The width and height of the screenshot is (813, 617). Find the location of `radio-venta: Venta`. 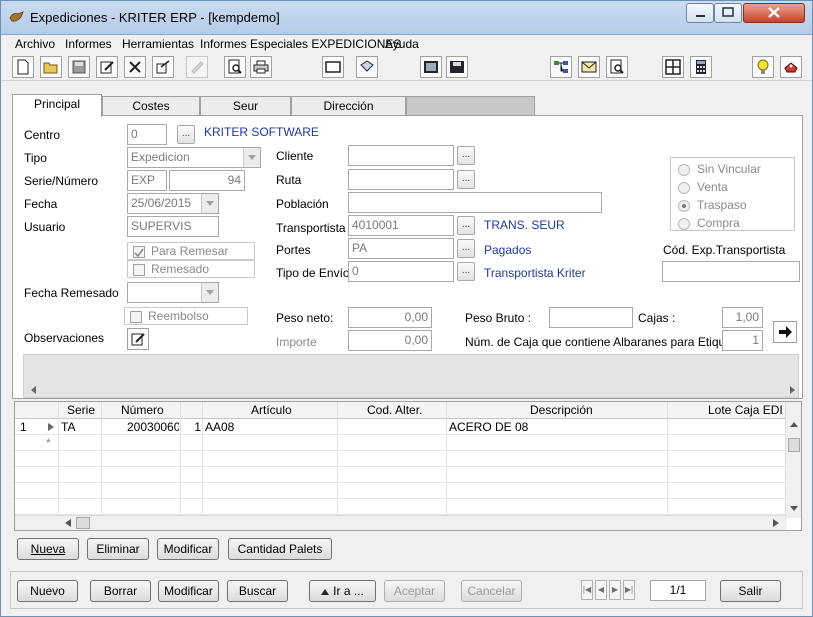

radio-venta: Venta is located at coordinates (733, 188).